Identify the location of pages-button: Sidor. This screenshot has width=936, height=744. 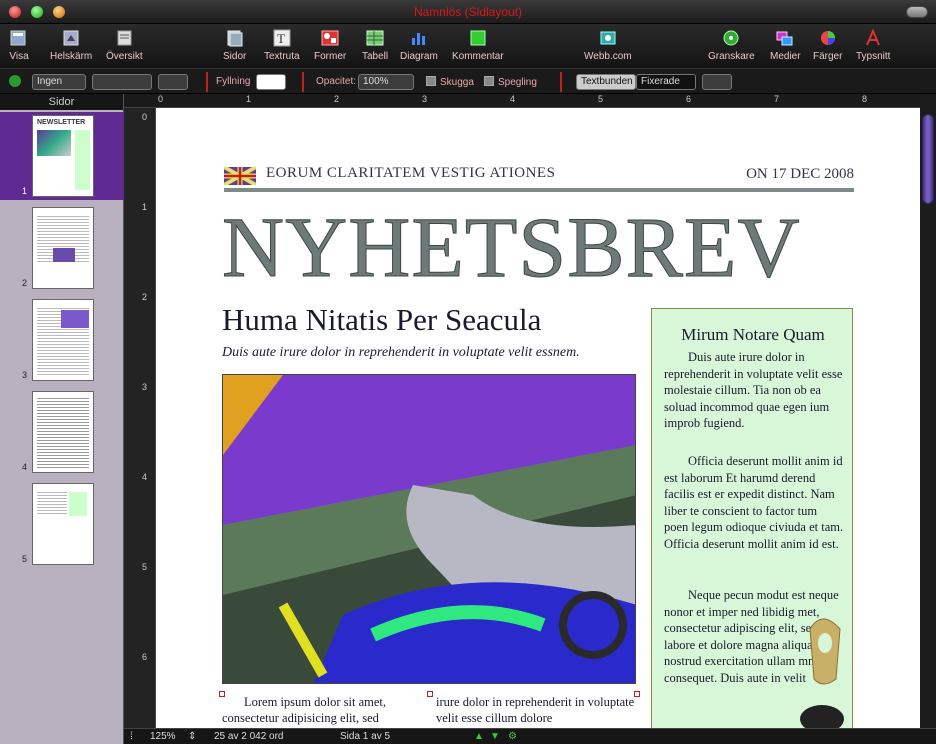
(234, 44).